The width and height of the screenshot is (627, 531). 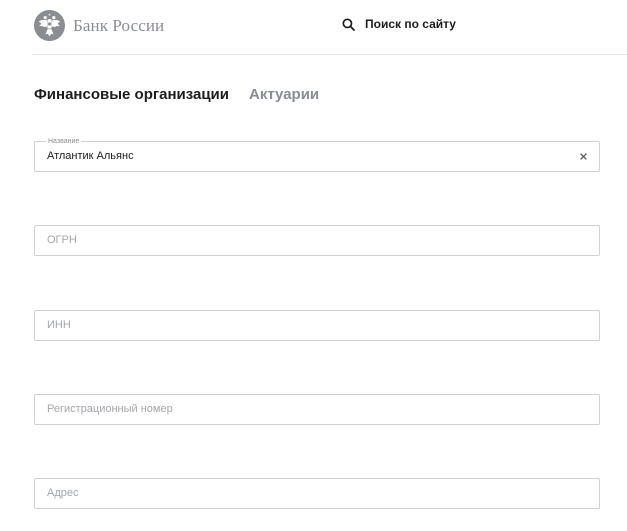 I want to click on clear-name-button, so click(x=583, y=156).